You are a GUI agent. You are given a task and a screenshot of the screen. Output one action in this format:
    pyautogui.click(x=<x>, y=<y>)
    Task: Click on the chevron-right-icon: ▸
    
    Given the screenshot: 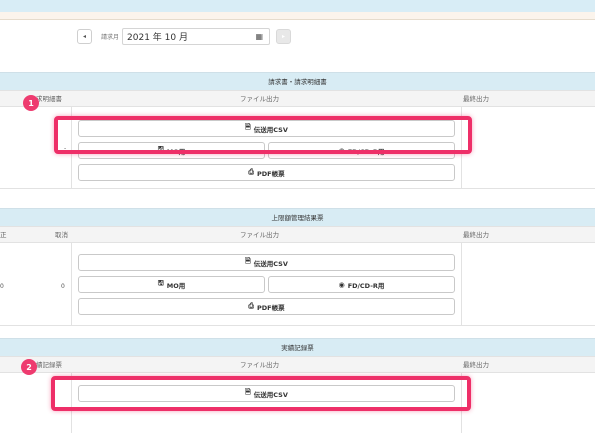 What is the action you would take?
    pyautogui.click(x=284, y=36)
    